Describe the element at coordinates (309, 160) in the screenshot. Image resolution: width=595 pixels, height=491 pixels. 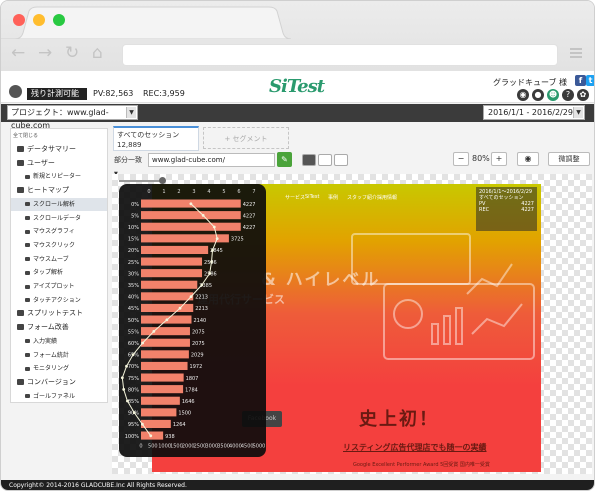
I see `desktop-device-icon` at that location.